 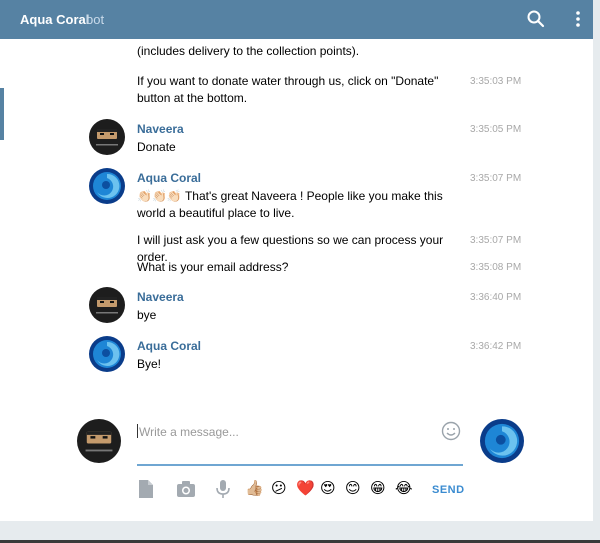 What do you see at coordinates (302, 138) in the screenshot?
I see `message: Naveera Donate` at bounding box center [302, 138].